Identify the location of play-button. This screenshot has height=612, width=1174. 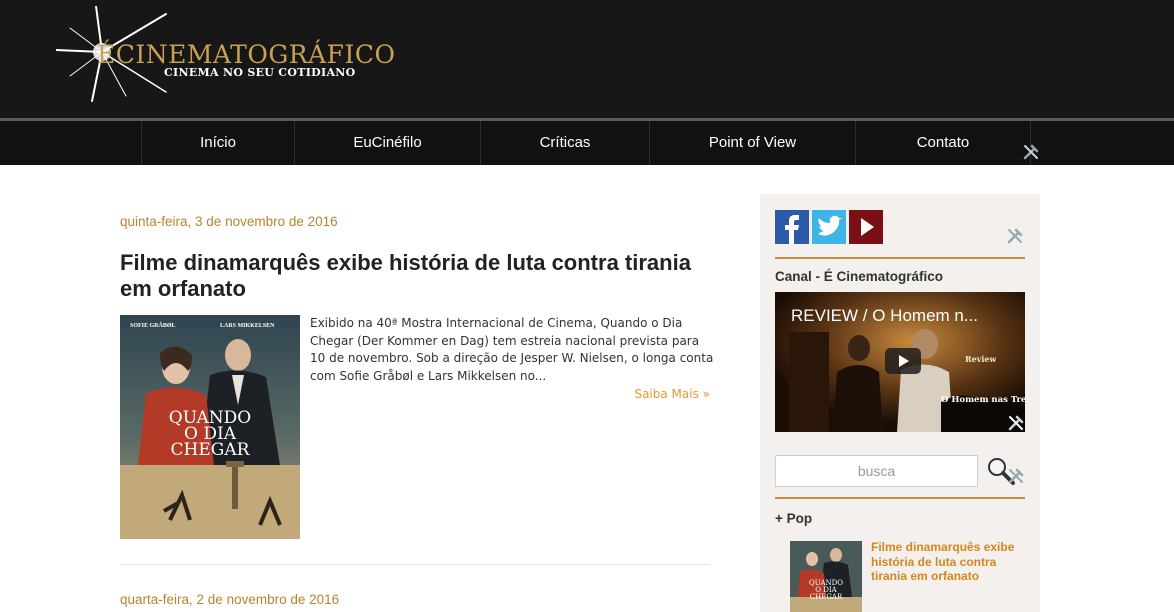
(903, 361).